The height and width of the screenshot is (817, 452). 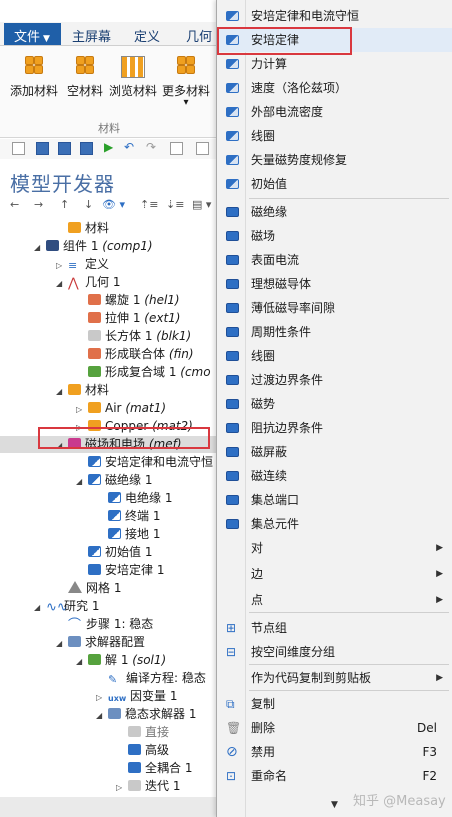 What do you see at coordinates (128, 300) in the screenshot?
I see `tree-node-helix: 螺旋 1 (hel1)` at bounding box center [128, 300].